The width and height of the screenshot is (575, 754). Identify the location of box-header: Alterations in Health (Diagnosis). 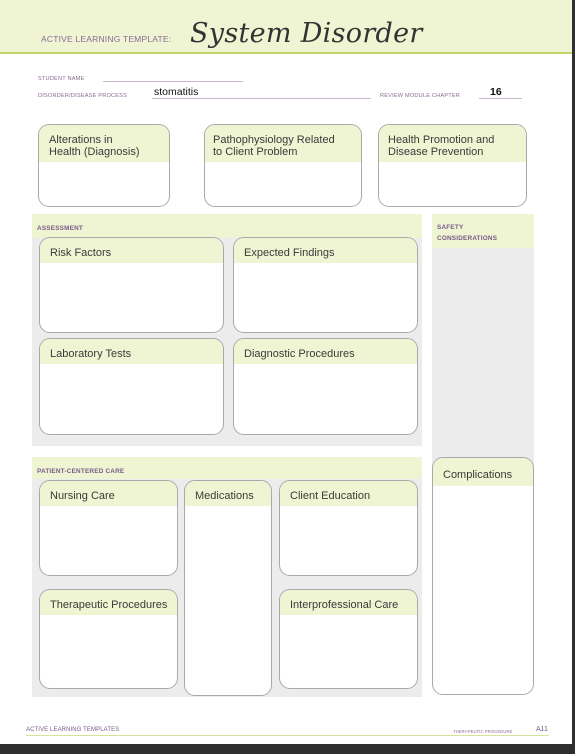
(104, 143).